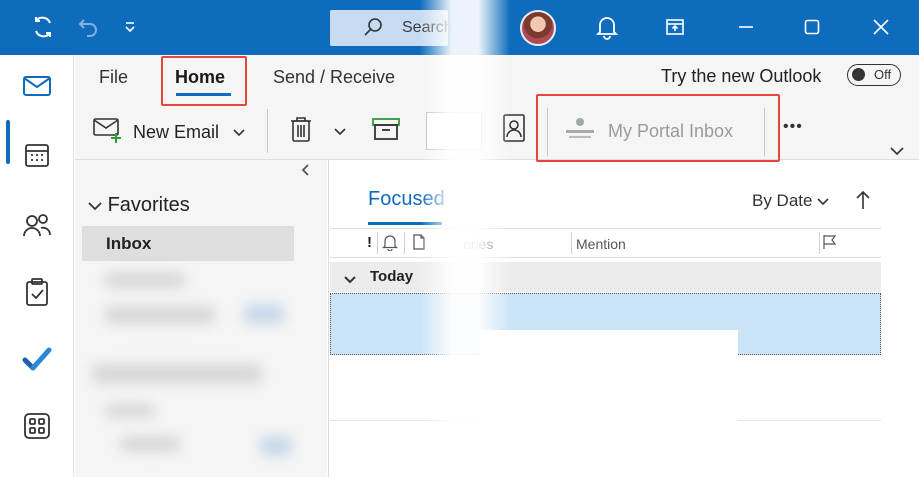 The image size is (919, 477). I want to click on search-icon, so click(373, 29).